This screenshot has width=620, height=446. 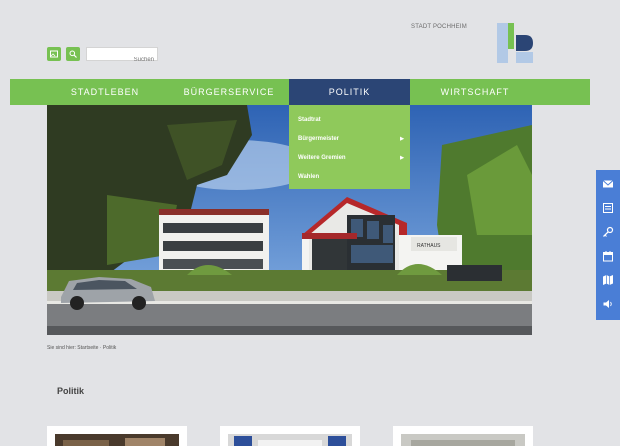 I want to click on dropdown-item-wahlen: Wahlen, so click(x=349, y=177).